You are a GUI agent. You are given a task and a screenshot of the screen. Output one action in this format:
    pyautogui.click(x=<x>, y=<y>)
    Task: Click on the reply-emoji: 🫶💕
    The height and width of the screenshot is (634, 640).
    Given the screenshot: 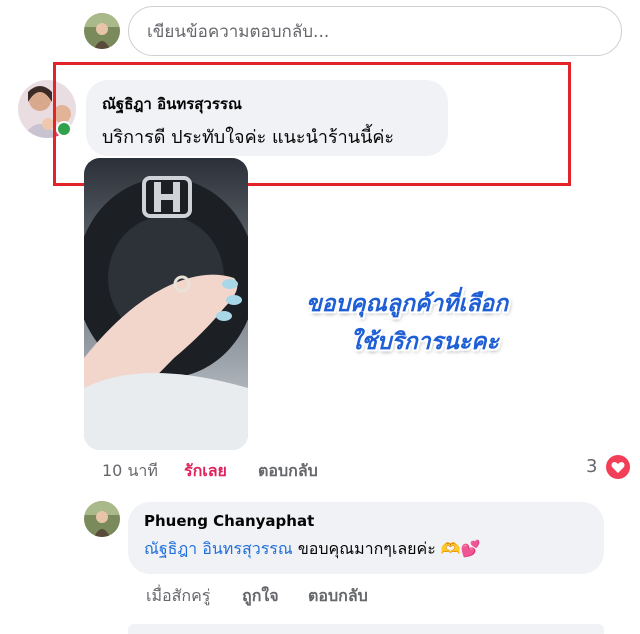 What is the action you would take?
    pyautogui.click(x=460, y=548)
    